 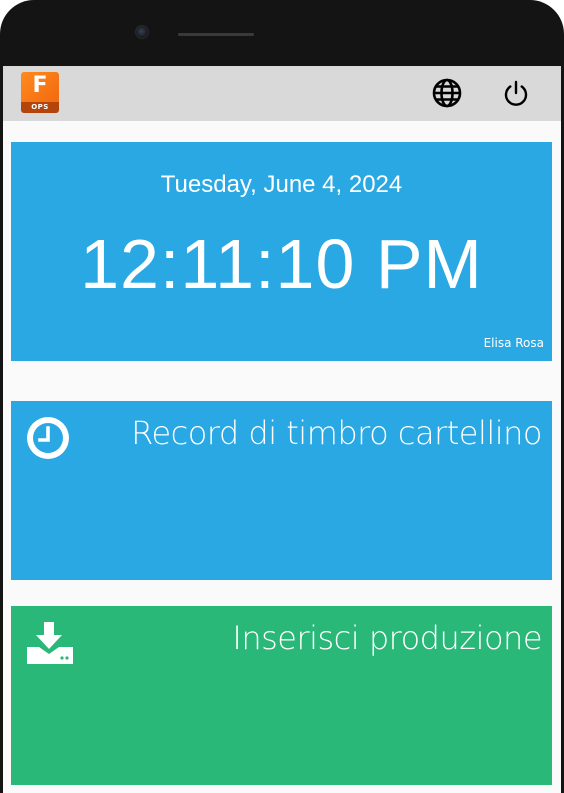 I want to click on power-icon, so click(x=516, y=93).